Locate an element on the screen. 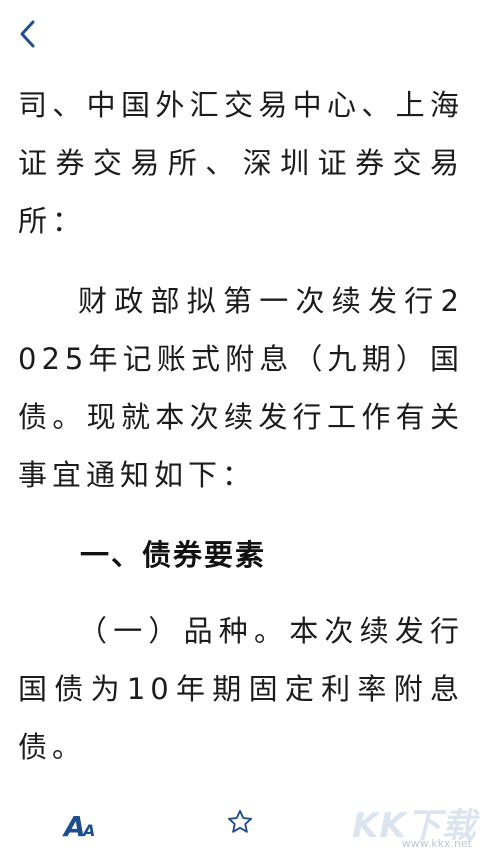 The height and width of the screenshot is (853, 480). font-size-button: A A is located at coordinates (82, 825).